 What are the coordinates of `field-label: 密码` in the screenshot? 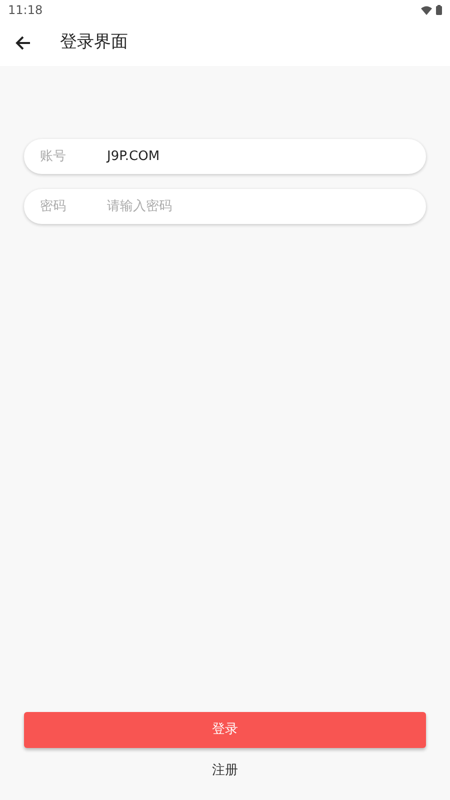 It's located at (53, 207).